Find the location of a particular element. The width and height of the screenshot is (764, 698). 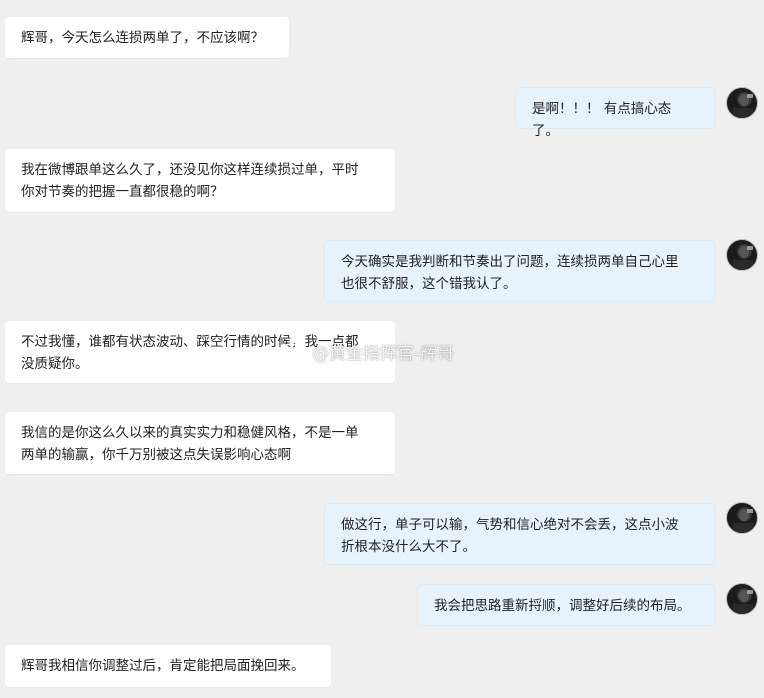

message-bubble-sent: 是啊！！！ 有点搞心态了。 is located at coordinates (615, 113).